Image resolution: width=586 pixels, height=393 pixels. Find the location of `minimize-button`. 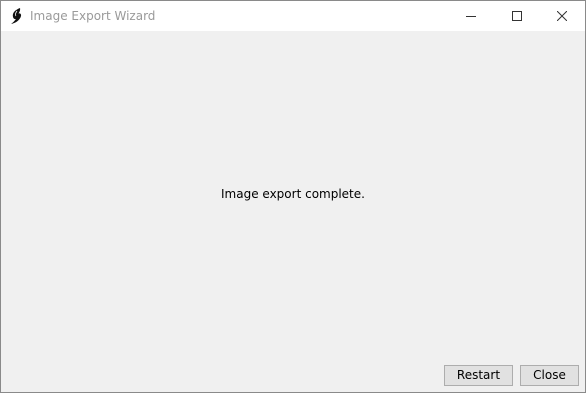

minimize-button is located at coordinates (471, 16).